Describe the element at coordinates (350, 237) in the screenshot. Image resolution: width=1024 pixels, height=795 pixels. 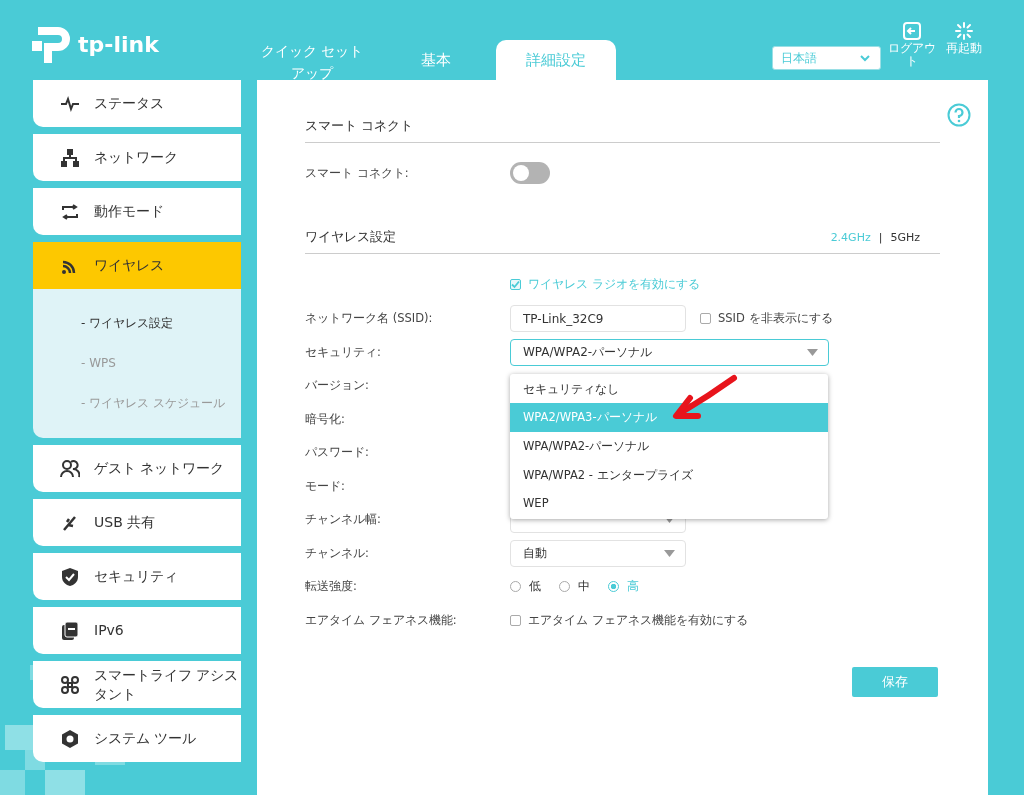
I see `section-title: ワイヤレス設定` at that location.